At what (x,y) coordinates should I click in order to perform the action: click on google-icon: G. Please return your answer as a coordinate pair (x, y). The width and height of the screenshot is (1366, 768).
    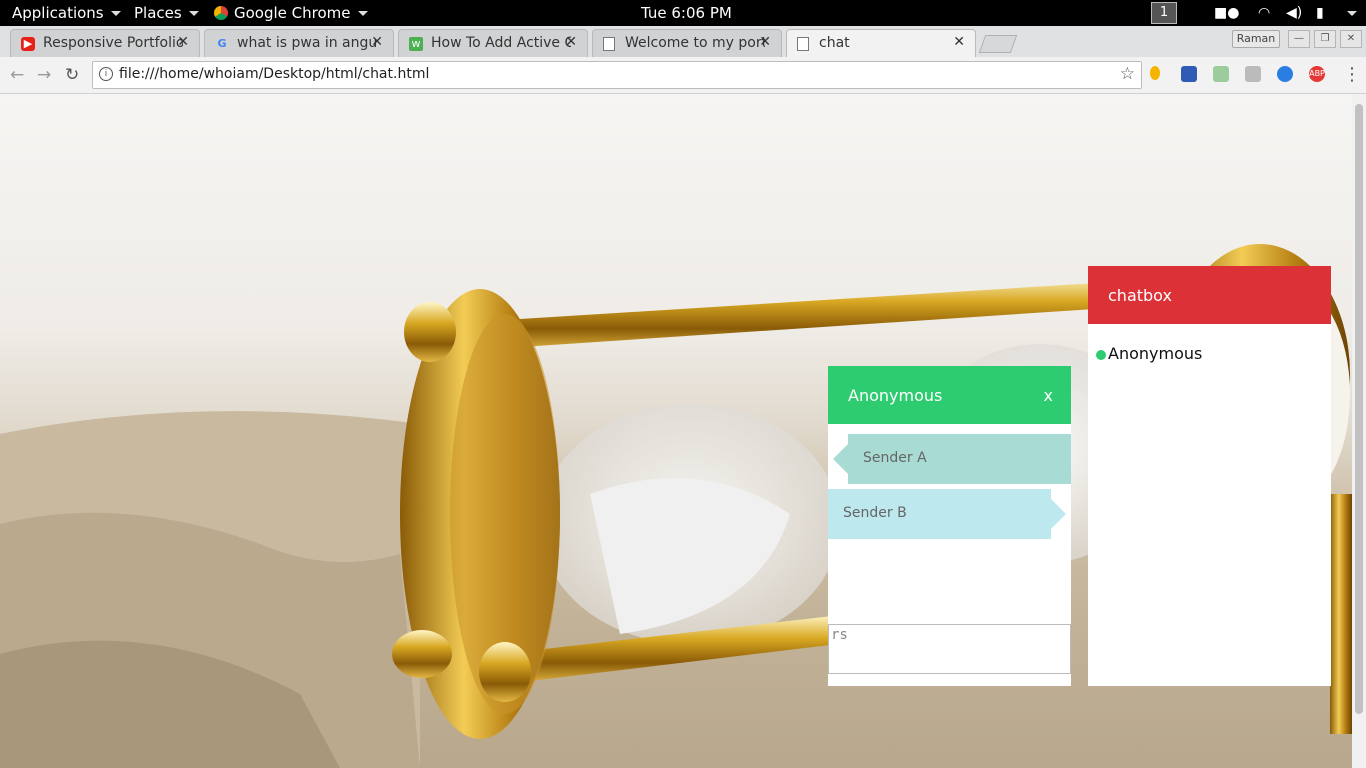
    Looking at the image, I should click on (222, 43).